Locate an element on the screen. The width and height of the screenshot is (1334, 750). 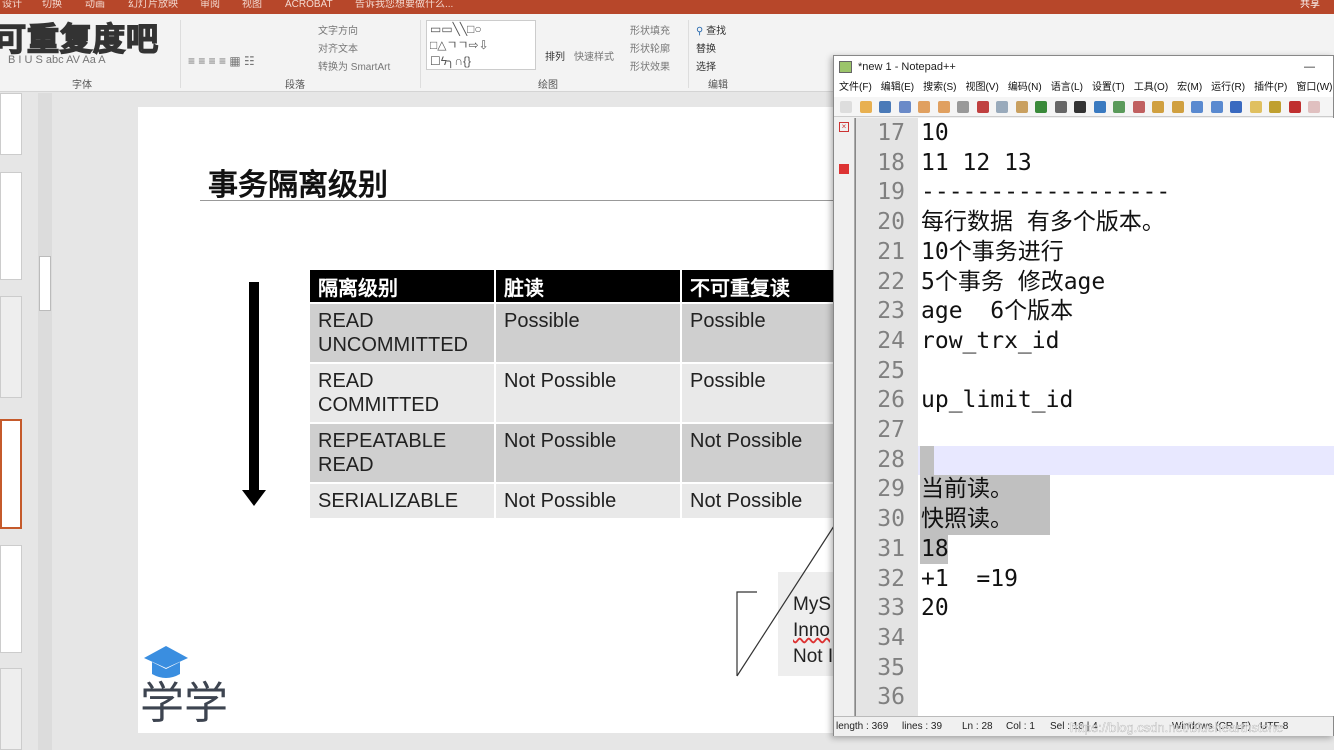
replace-button: 替换 is located at coordinates (706, 47).